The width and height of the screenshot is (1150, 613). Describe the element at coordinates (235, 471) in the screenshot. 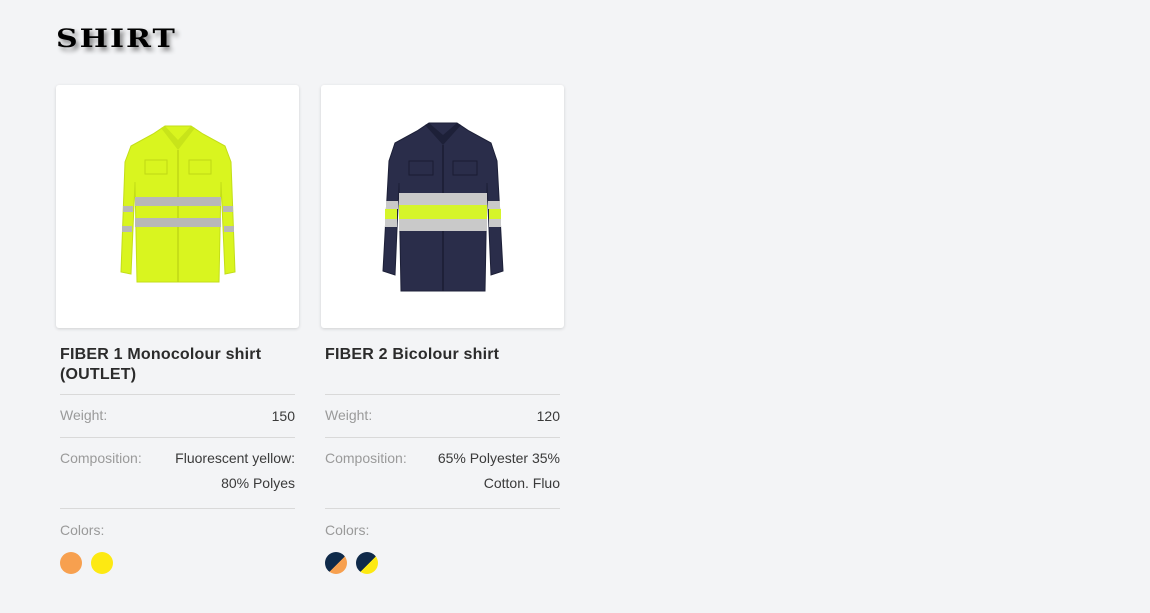

I see `composition-value: Fluorescent yellow: 80% Polyes` at that location.